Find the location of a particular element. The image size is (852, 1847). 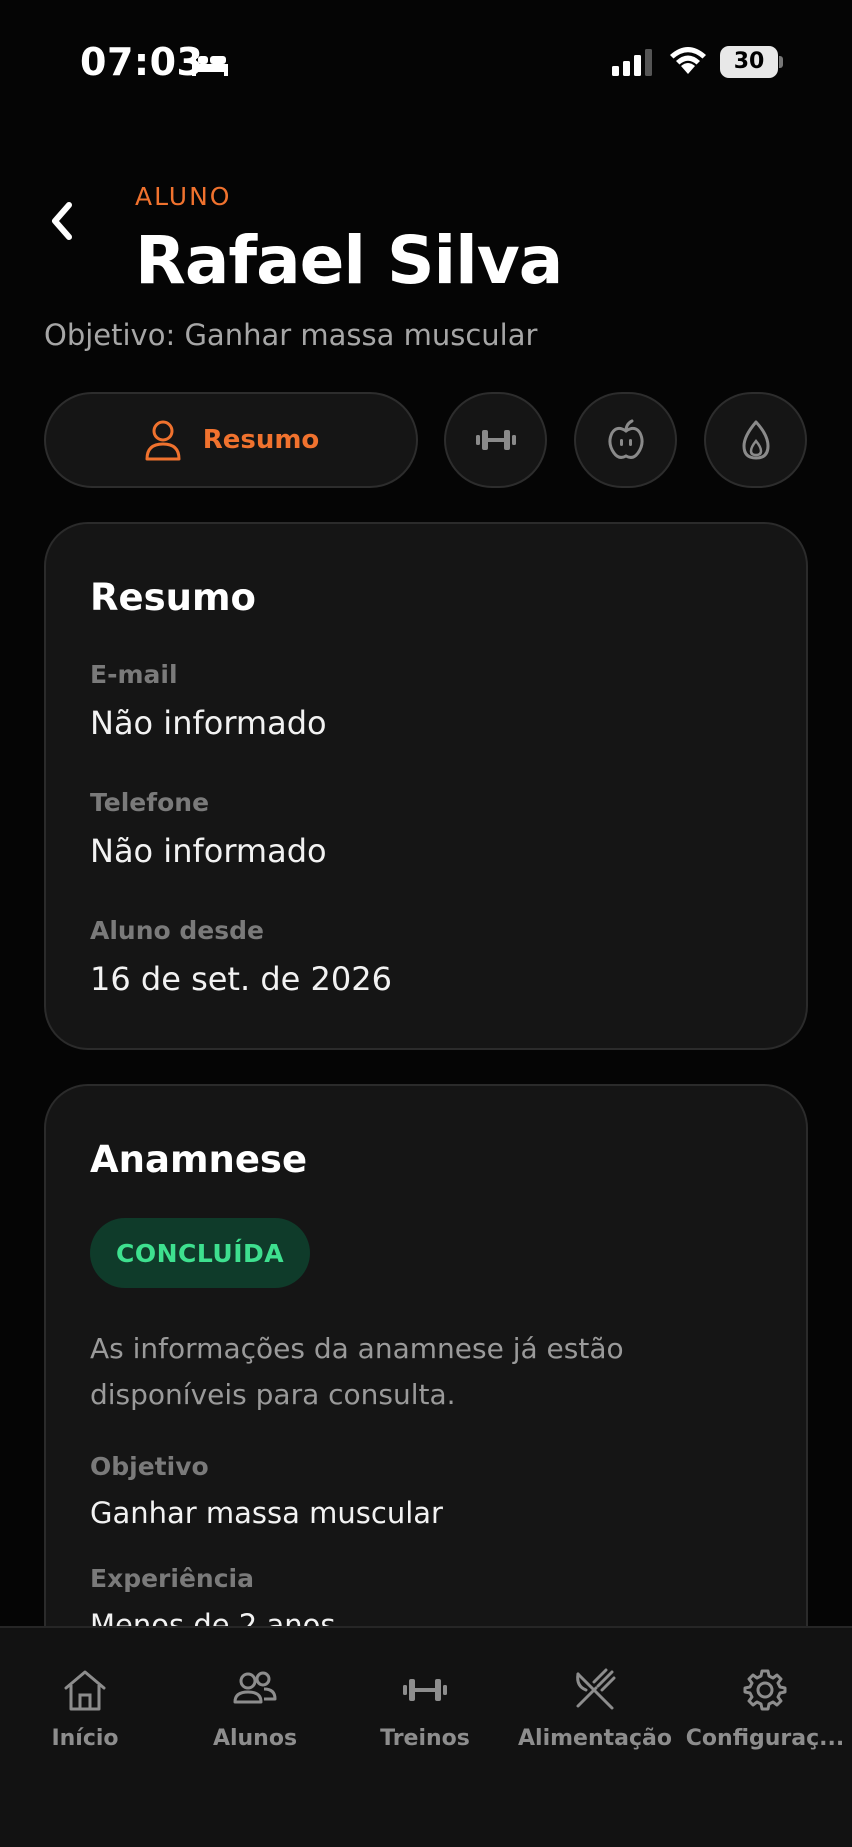

status-badge: CONCLUÍDA is located at coordinates (200, 1253).